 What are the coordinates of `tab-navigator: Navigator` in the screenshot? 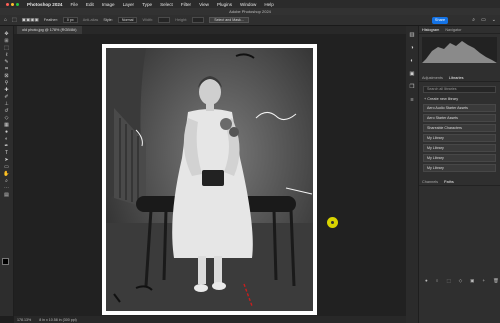 It's located at (453, 30).